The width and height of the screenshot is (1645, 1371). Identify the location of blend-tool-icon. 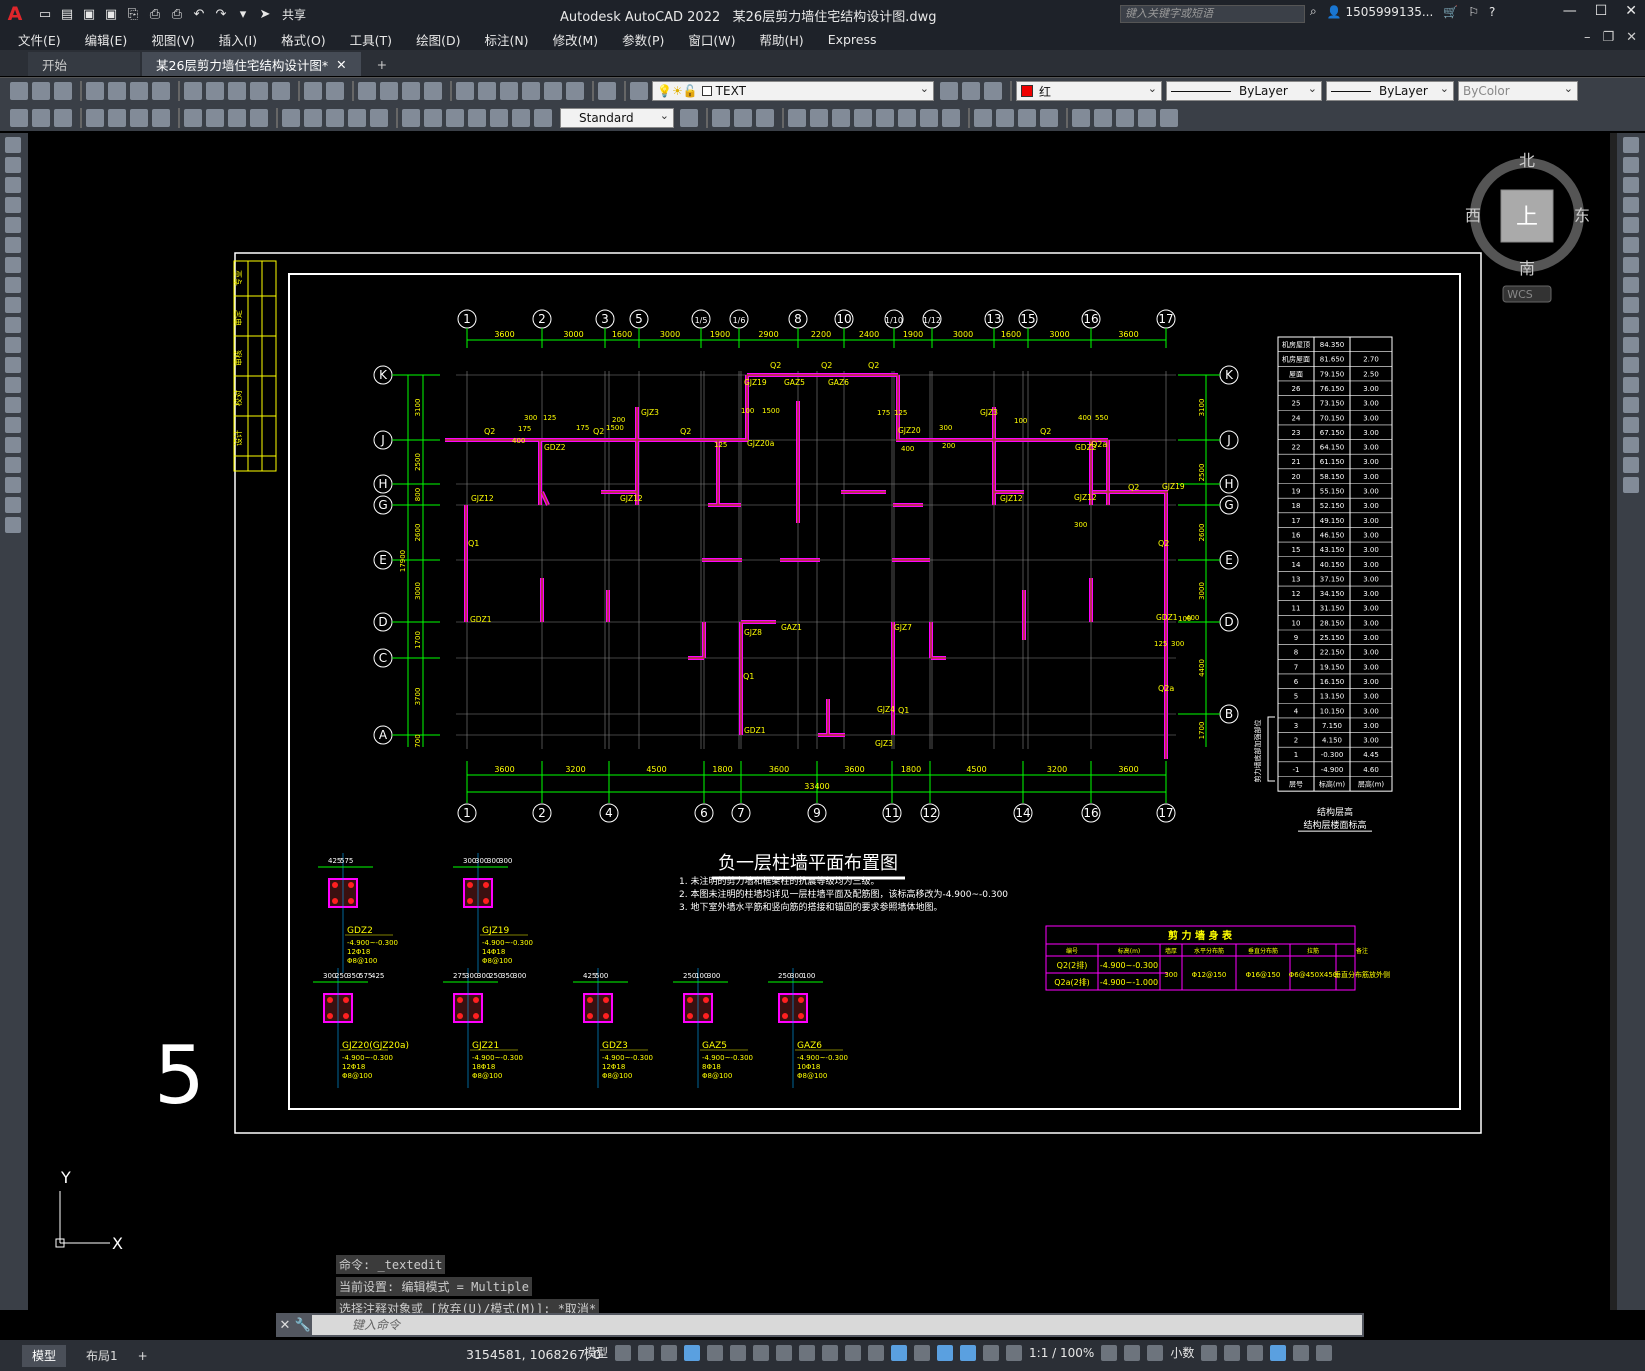
(1631, 465).